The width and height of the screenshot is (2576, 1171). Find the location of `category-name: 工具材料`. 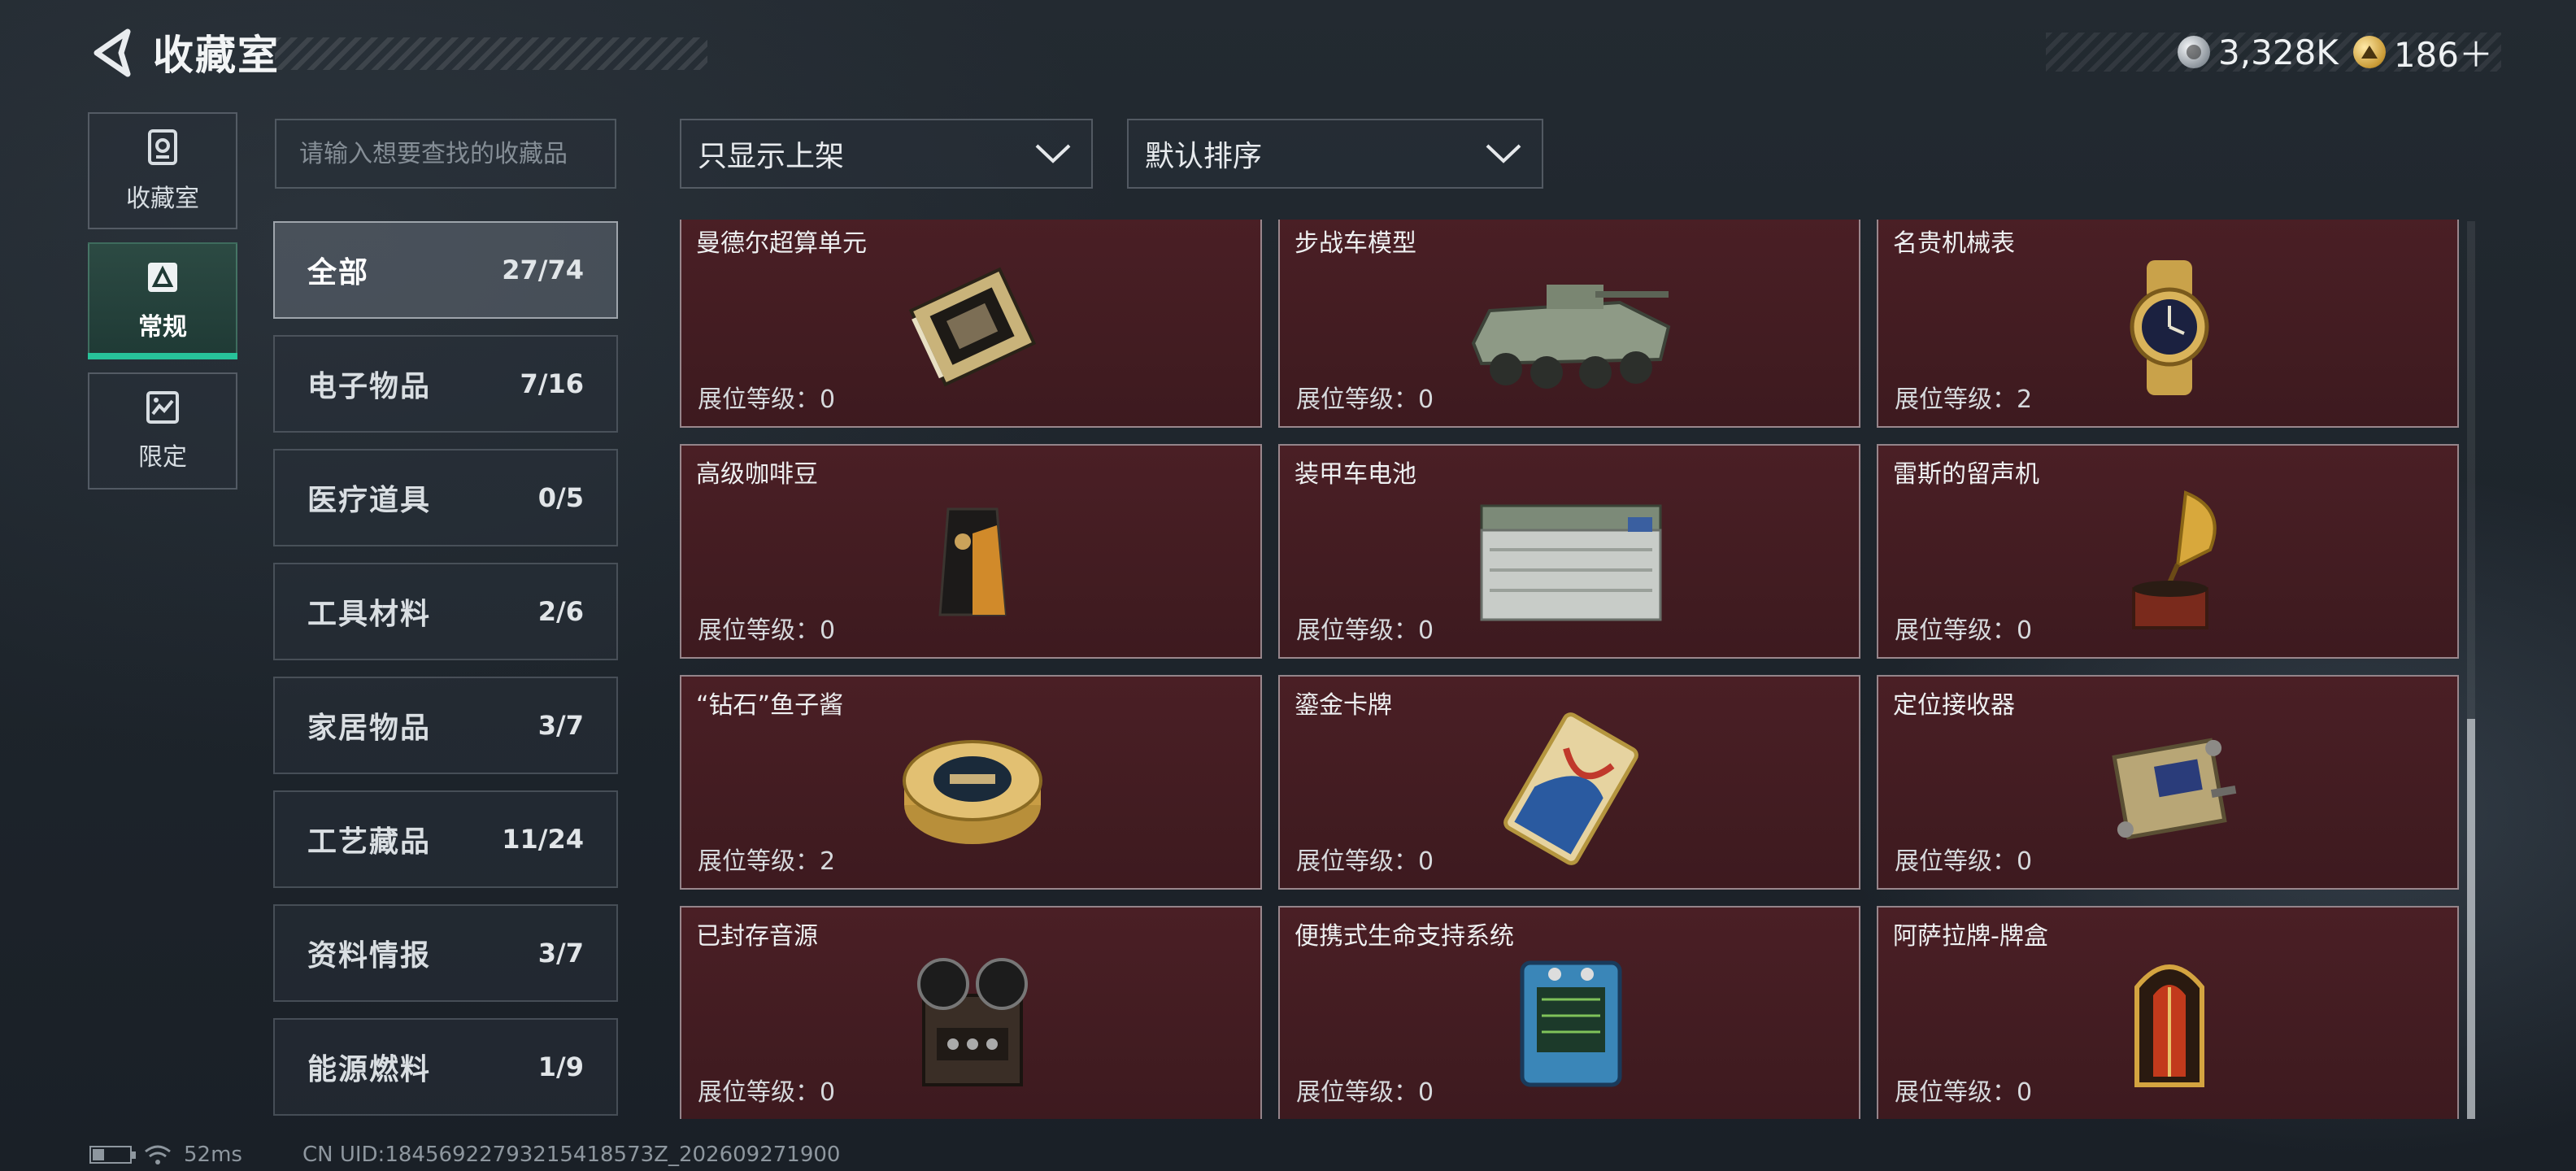

category-name: 工具材料 is located at coordinates (370, 615).